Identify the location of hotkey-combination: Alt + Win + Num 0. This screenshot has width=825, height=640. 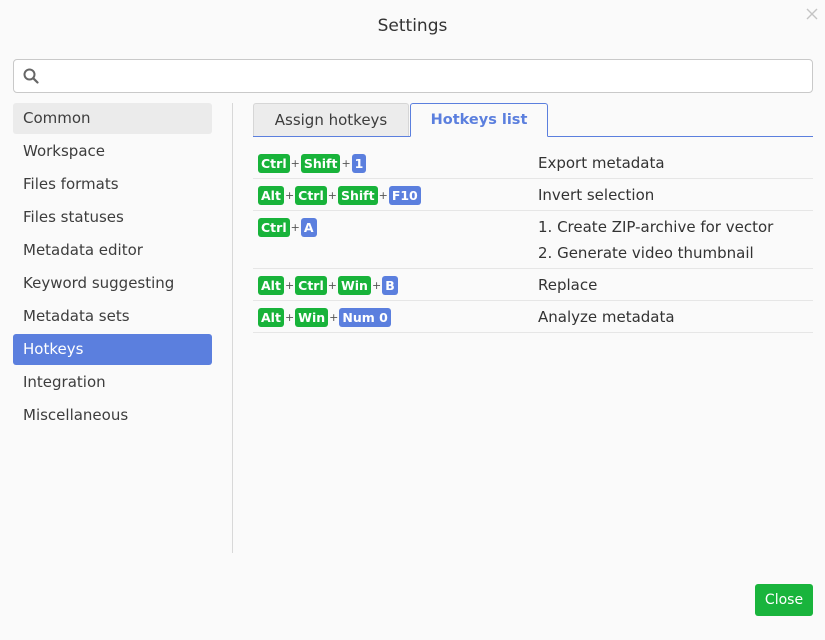
(395, 314).